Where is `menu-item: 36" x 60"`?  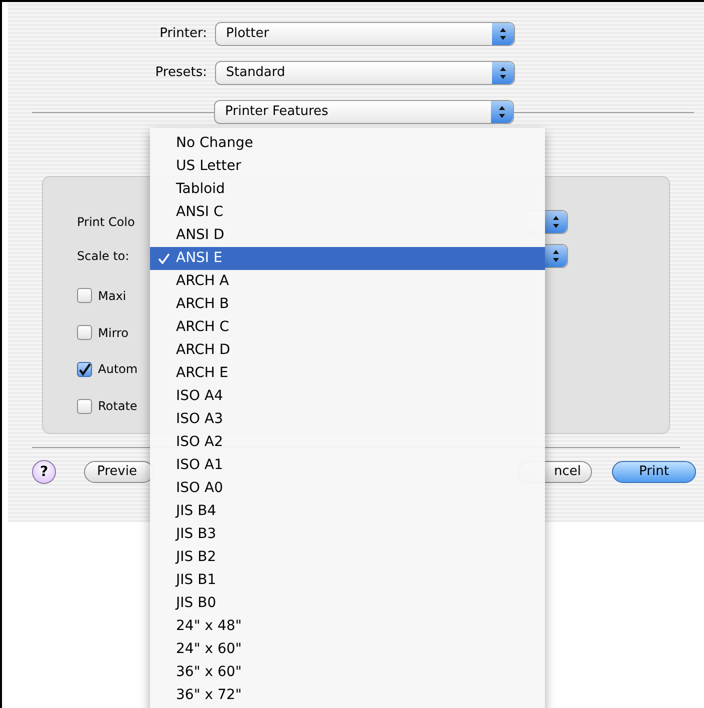
menu-item: 36" x 60" is located at coordinates (347, 672).